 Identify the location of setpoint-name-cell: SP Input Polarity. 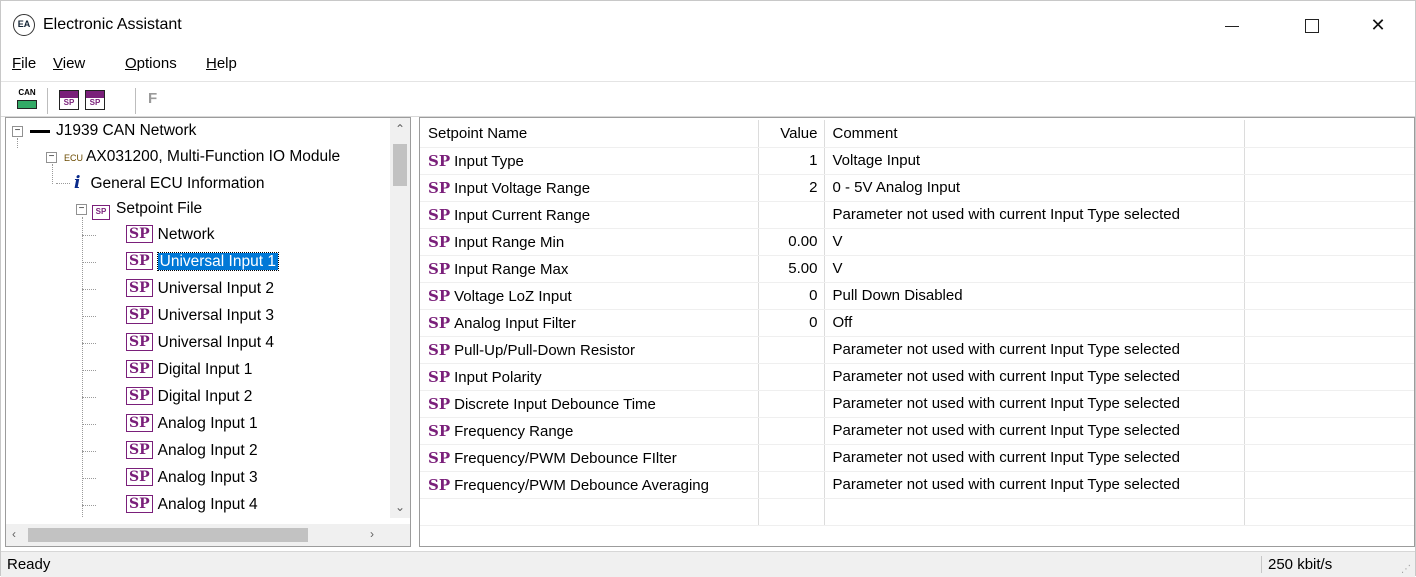
(589, 377).